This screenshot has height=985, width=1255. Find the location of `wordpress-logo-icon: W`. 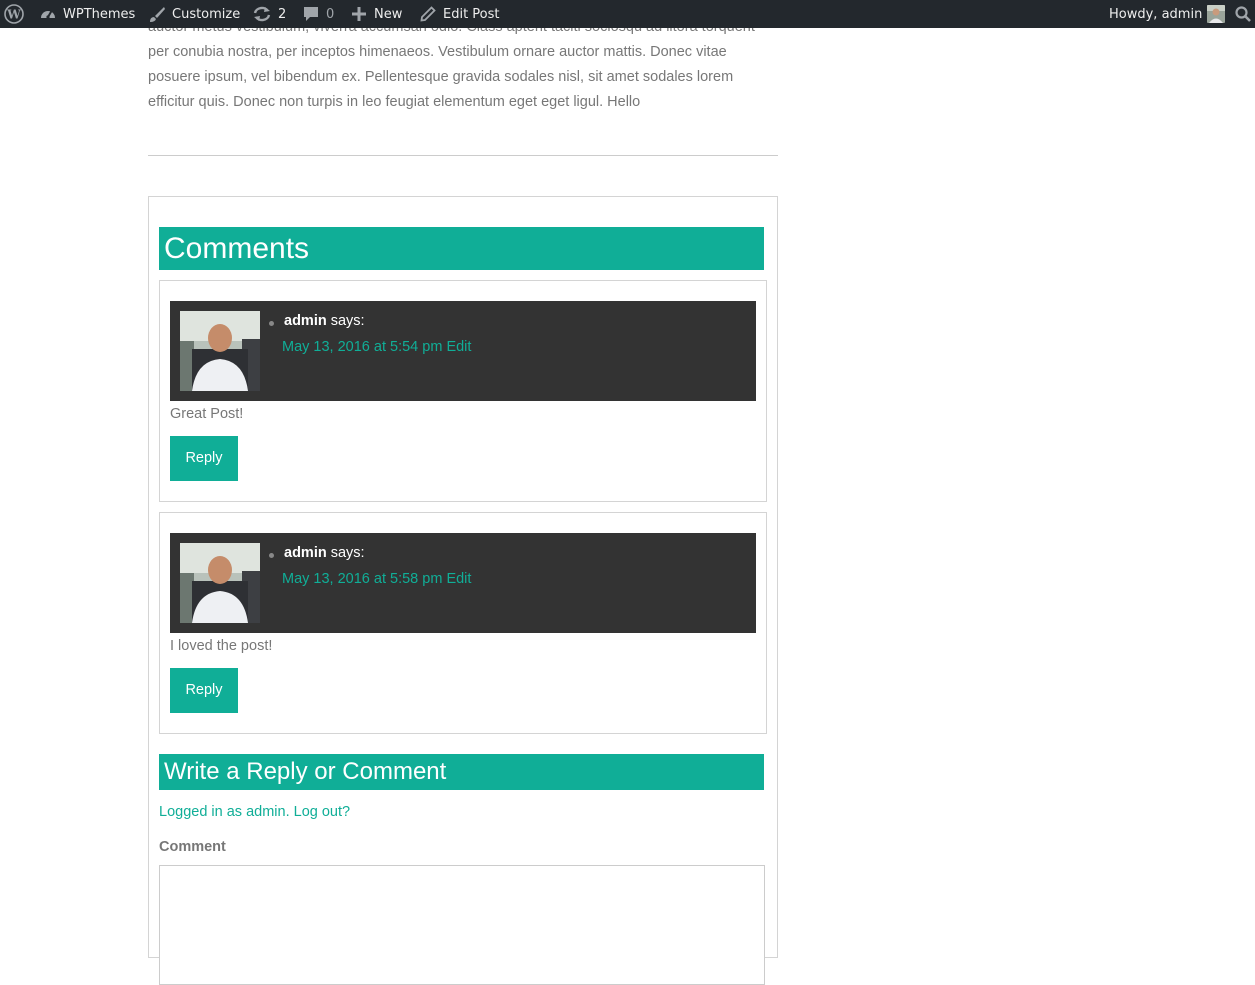

wordpress-logo-icon: W is located at coordinates (14, 14).